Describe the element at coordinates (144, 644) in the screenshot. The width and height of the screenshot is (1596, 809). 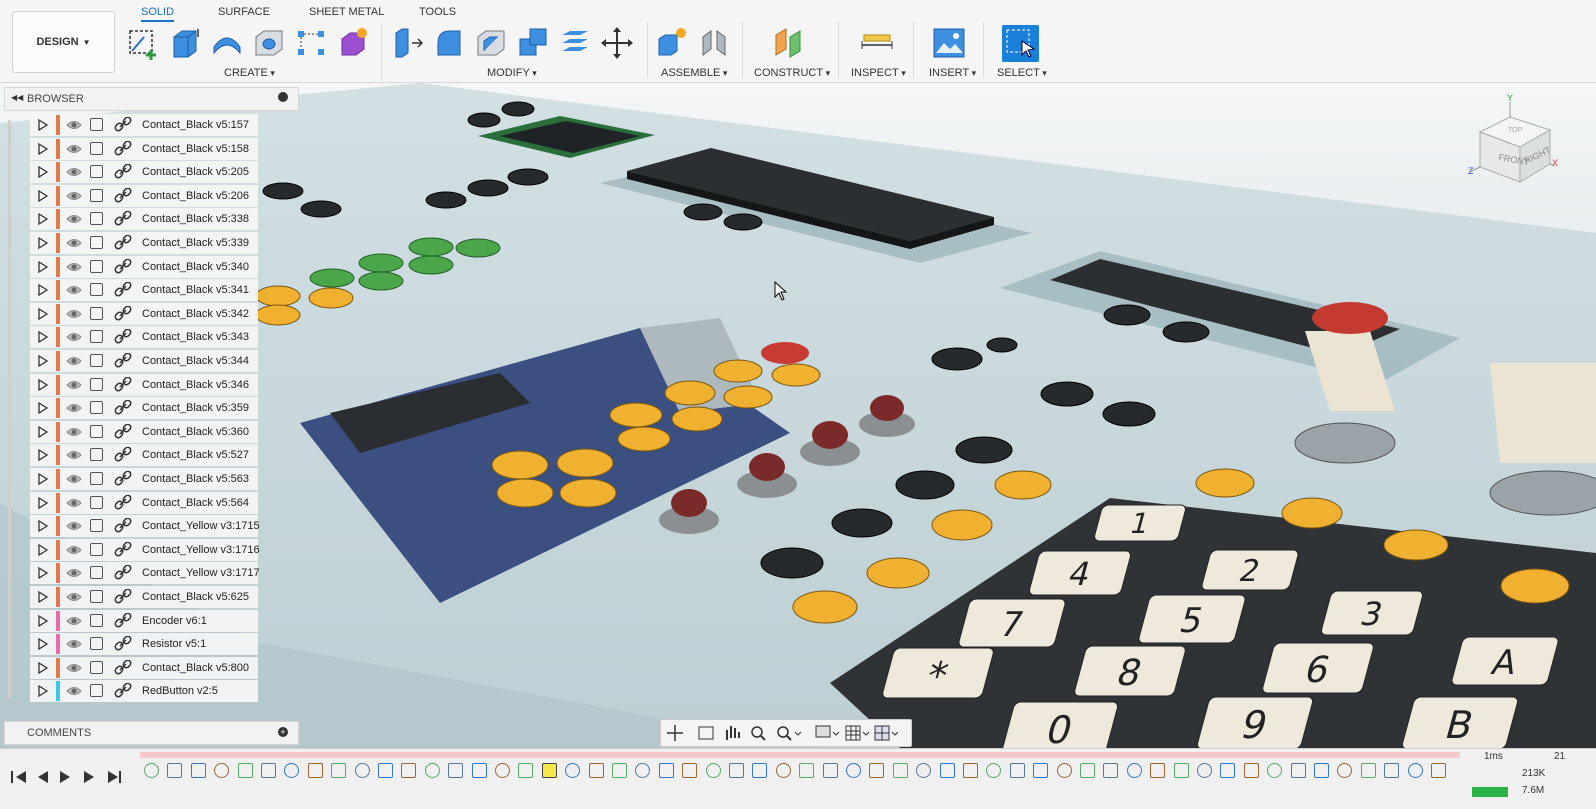
I see `browser-item: Resistor v5:1` at that location.